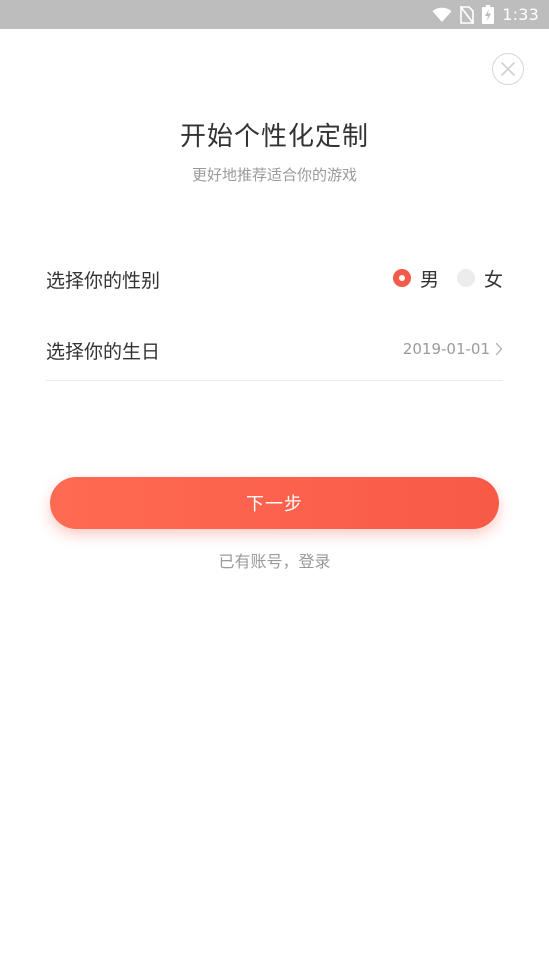 Image resolution: width=549 pixels, height=976 pixels. What do you see at coordinates (274, 14) in the screenshot?
I see `status-bar: 1:33` at bounding box center [274, 14].